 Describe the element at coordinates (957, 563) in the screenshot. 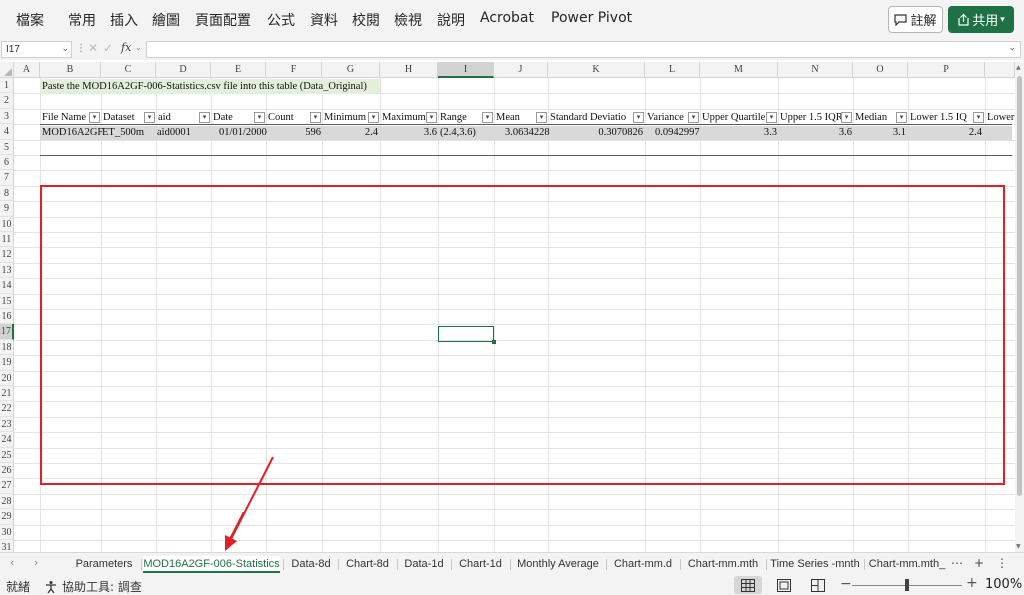

I see `more-tabs-icon: ⋯` at that location.